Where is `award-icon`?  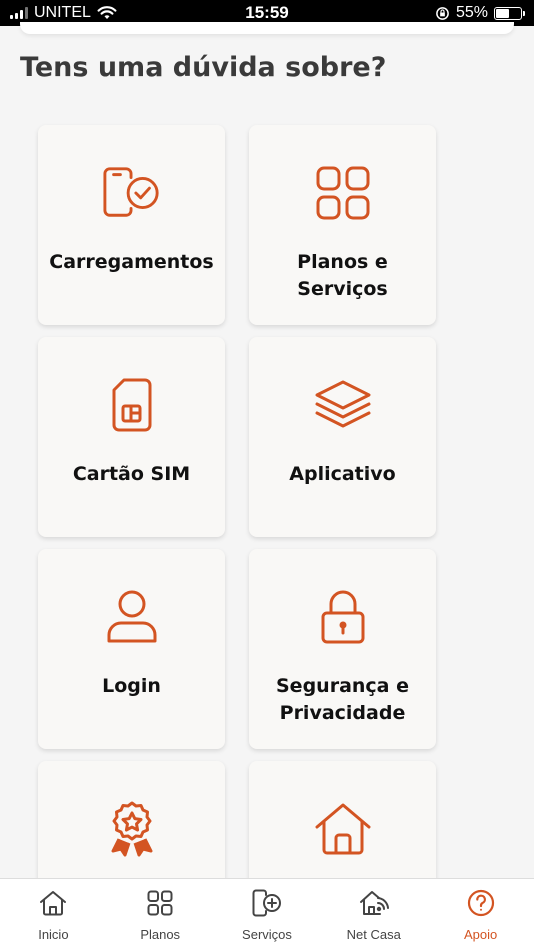 award-icon is located at coordinates (132, 829).